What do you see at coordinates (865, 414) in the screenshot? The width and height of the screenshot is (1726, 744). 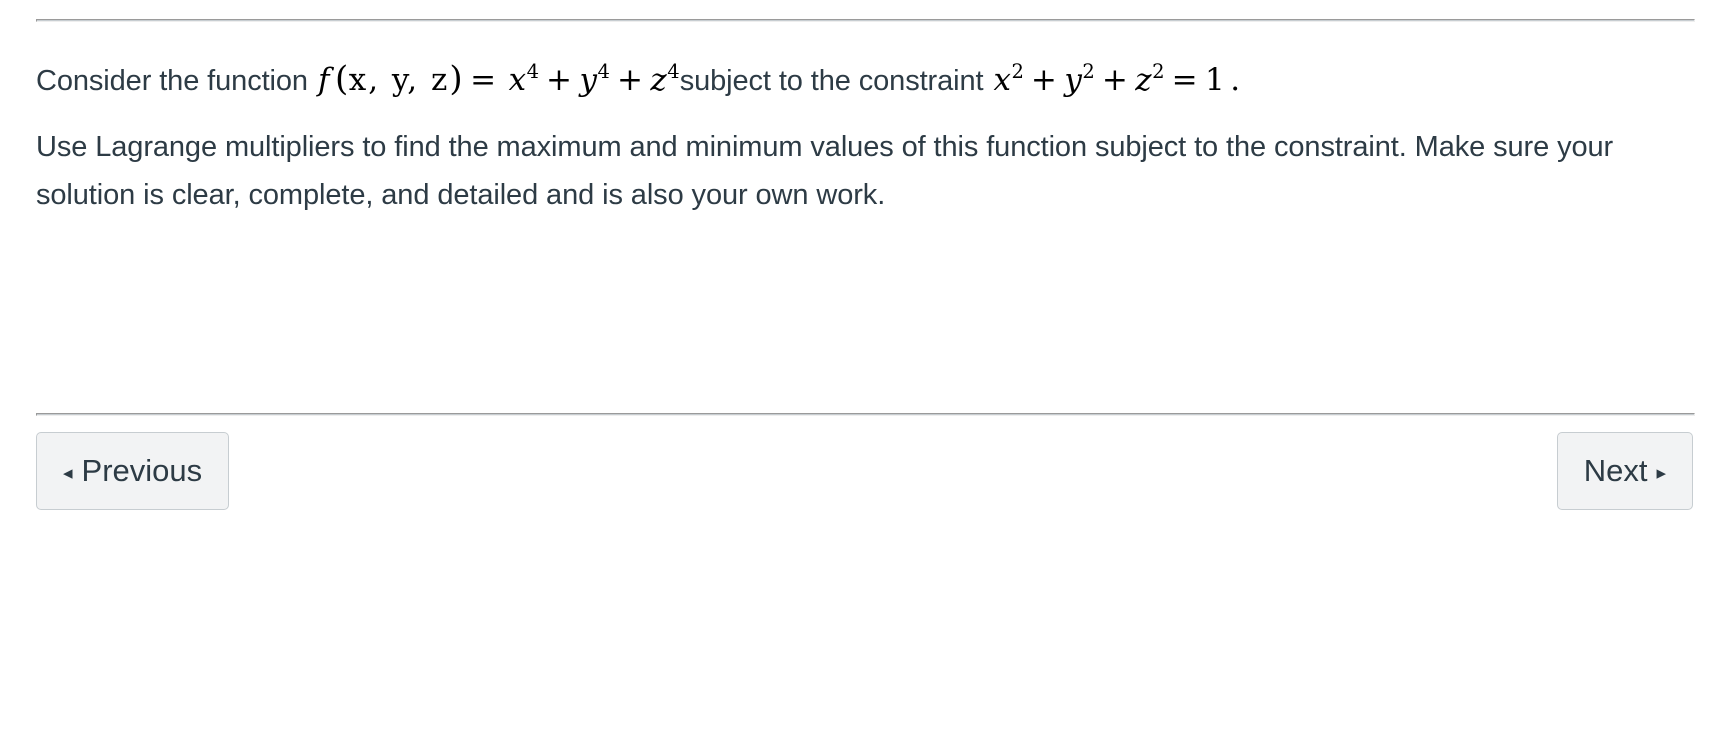 I see `bottom-divider` at bounding box center [865, 414].